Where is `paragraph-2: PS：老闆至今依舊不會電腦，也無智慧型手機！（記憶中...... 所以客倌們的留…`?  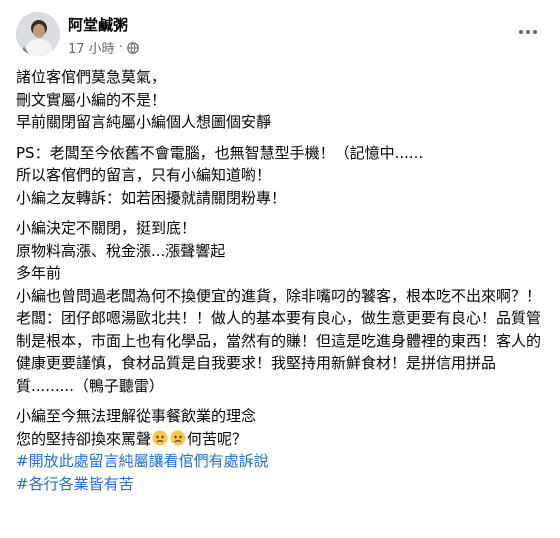 paragraph-2: PS：老闆至今依舊不會電腦，也無智慧型手機！（記憶中...... 所以客倌們的留… is located at coordinates (280, 176).